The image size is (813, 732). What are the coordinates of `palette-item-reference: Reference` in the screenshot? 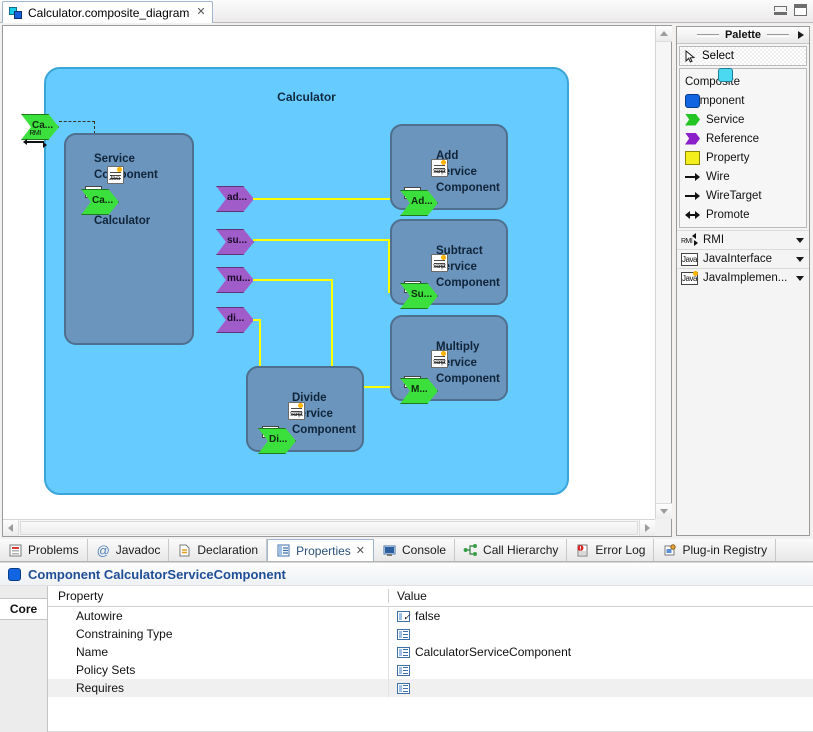 It's located at (743, 138).